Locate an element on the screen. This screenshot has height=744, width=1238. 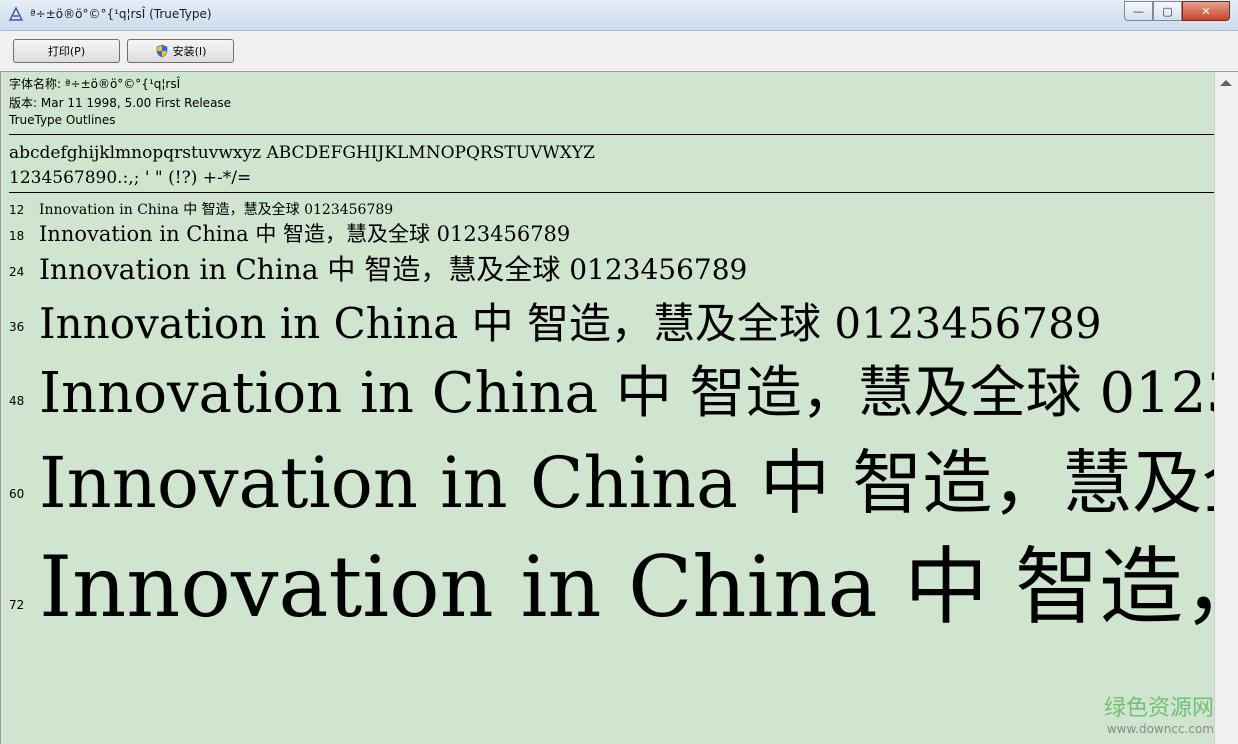
close-button: ✕ is located at coordinates (1206, 11).